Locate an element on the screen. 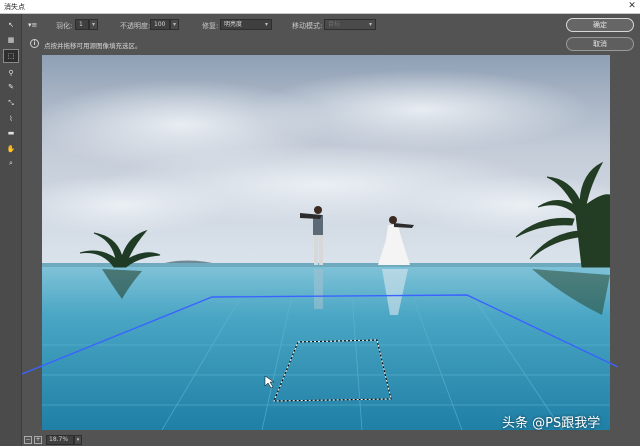  zoom-icon: ⌕ is located at coordinates (11, 163).